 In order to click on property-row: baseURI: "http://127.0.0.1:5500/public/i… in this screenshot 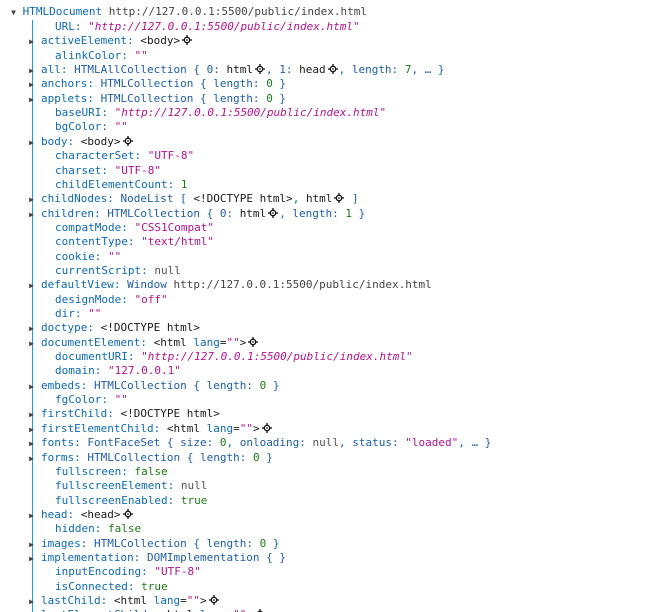, I will do `click(328, 113)`.